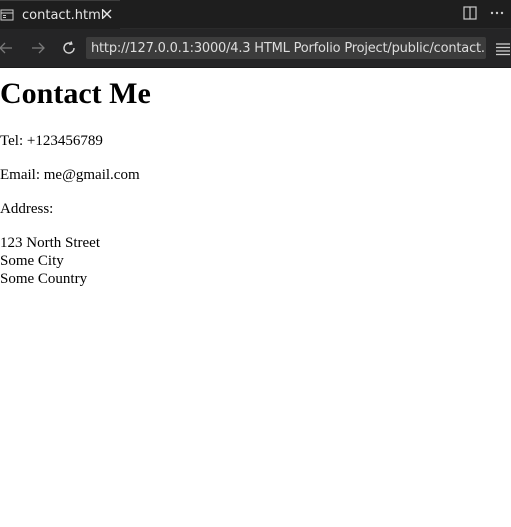 The height and width of the screenshot is (527, 511). What do you see at coordinates (44, 279) in the screenshot?
I see `address-line-3: Some Country` at bounding box center [44, 279].